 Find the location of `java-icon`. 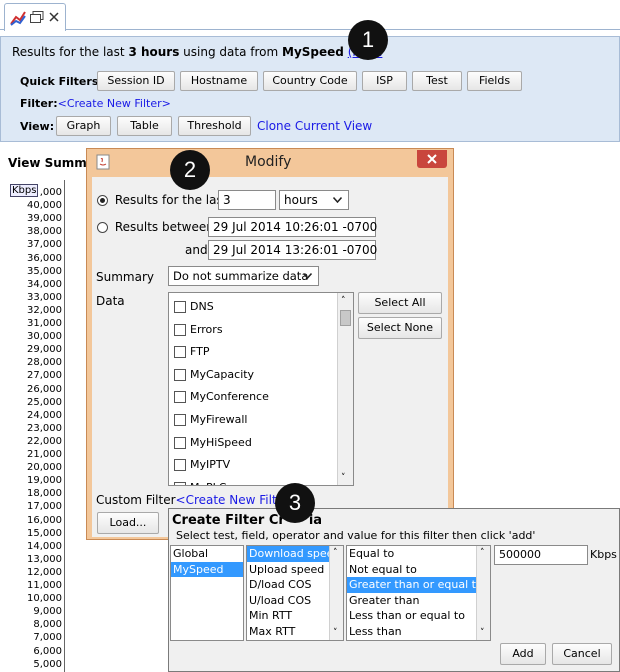

java-icon is located at coordinates (103, 162).